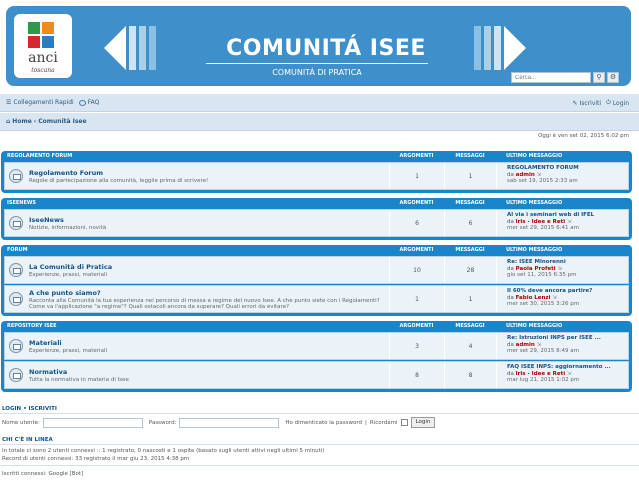  Describe the element at coordinates (471, 346) in the screenshot. I see `posts-count: 4` at that location.